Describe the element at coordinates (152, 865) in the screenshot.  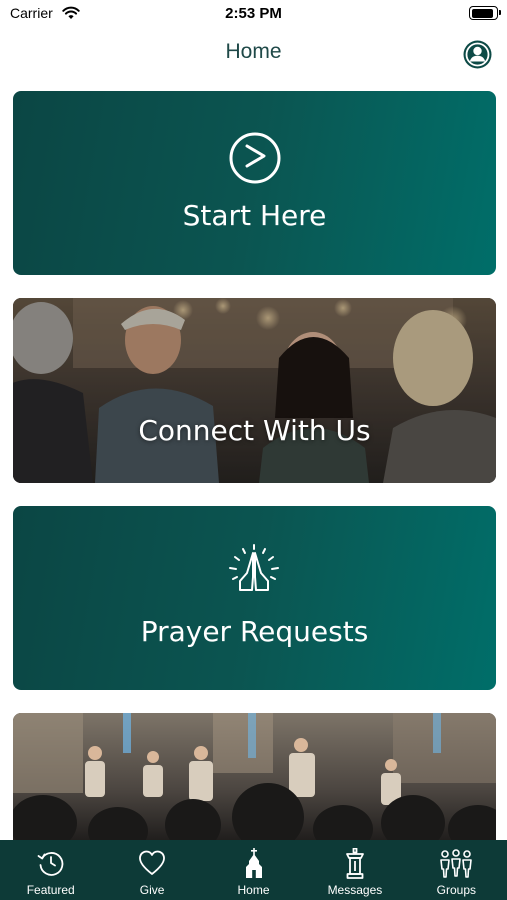
I see `heart-icon` at that location.